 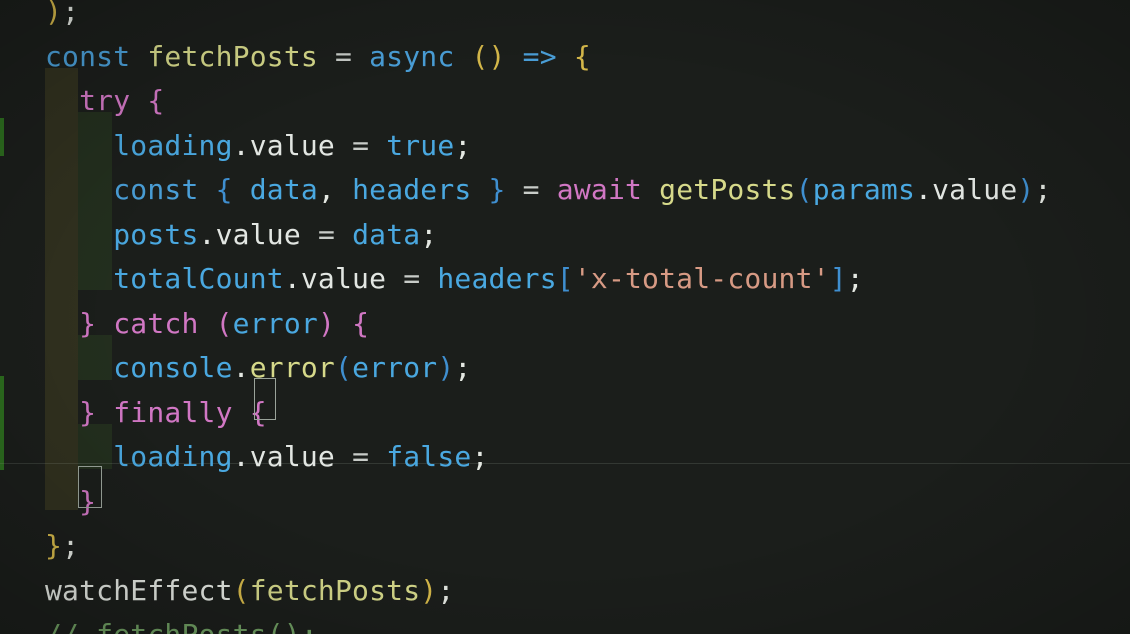 I want to click on code-token: async, so click(x=412, y=56).